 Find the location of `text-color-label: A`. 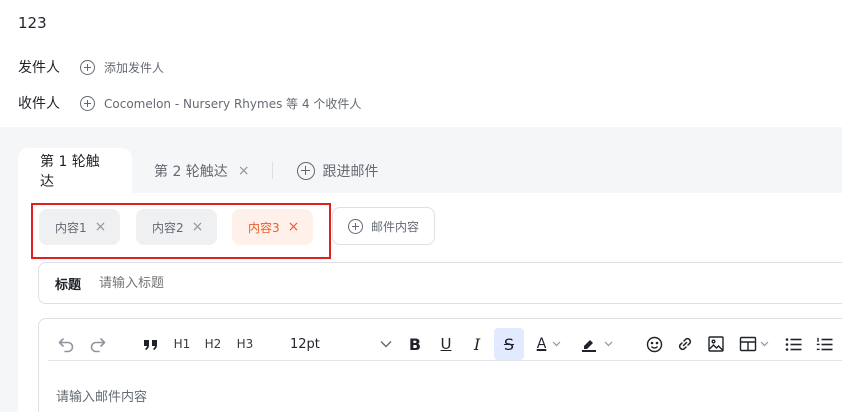

text-color-label: A is located at coordinates (541, 344).